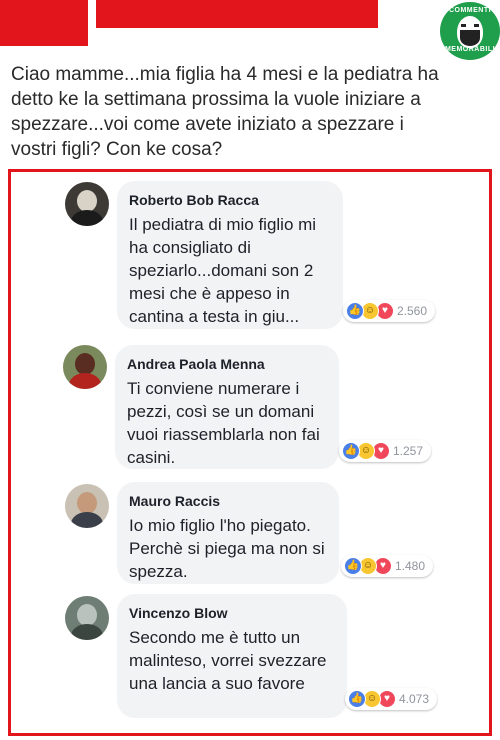  Describe the element at coordinates (470, 38) in the screenshot. I see `logo-beard-icon` at that location.